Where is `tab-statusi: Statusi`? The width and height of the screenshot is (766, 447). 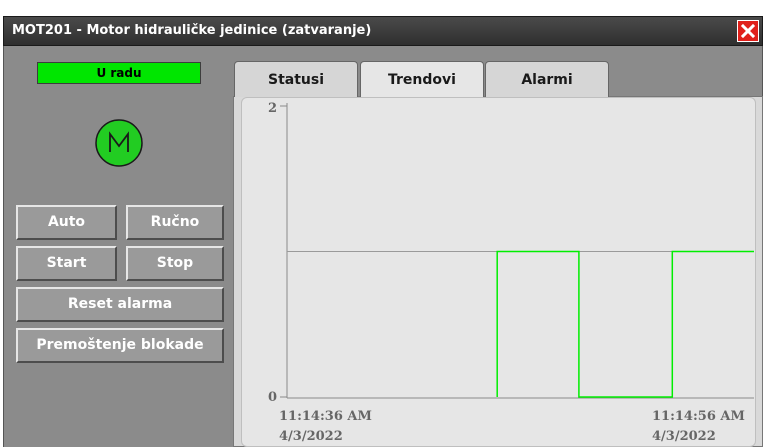 tab-statusi: Statusi is located at coordinates (296, 79).